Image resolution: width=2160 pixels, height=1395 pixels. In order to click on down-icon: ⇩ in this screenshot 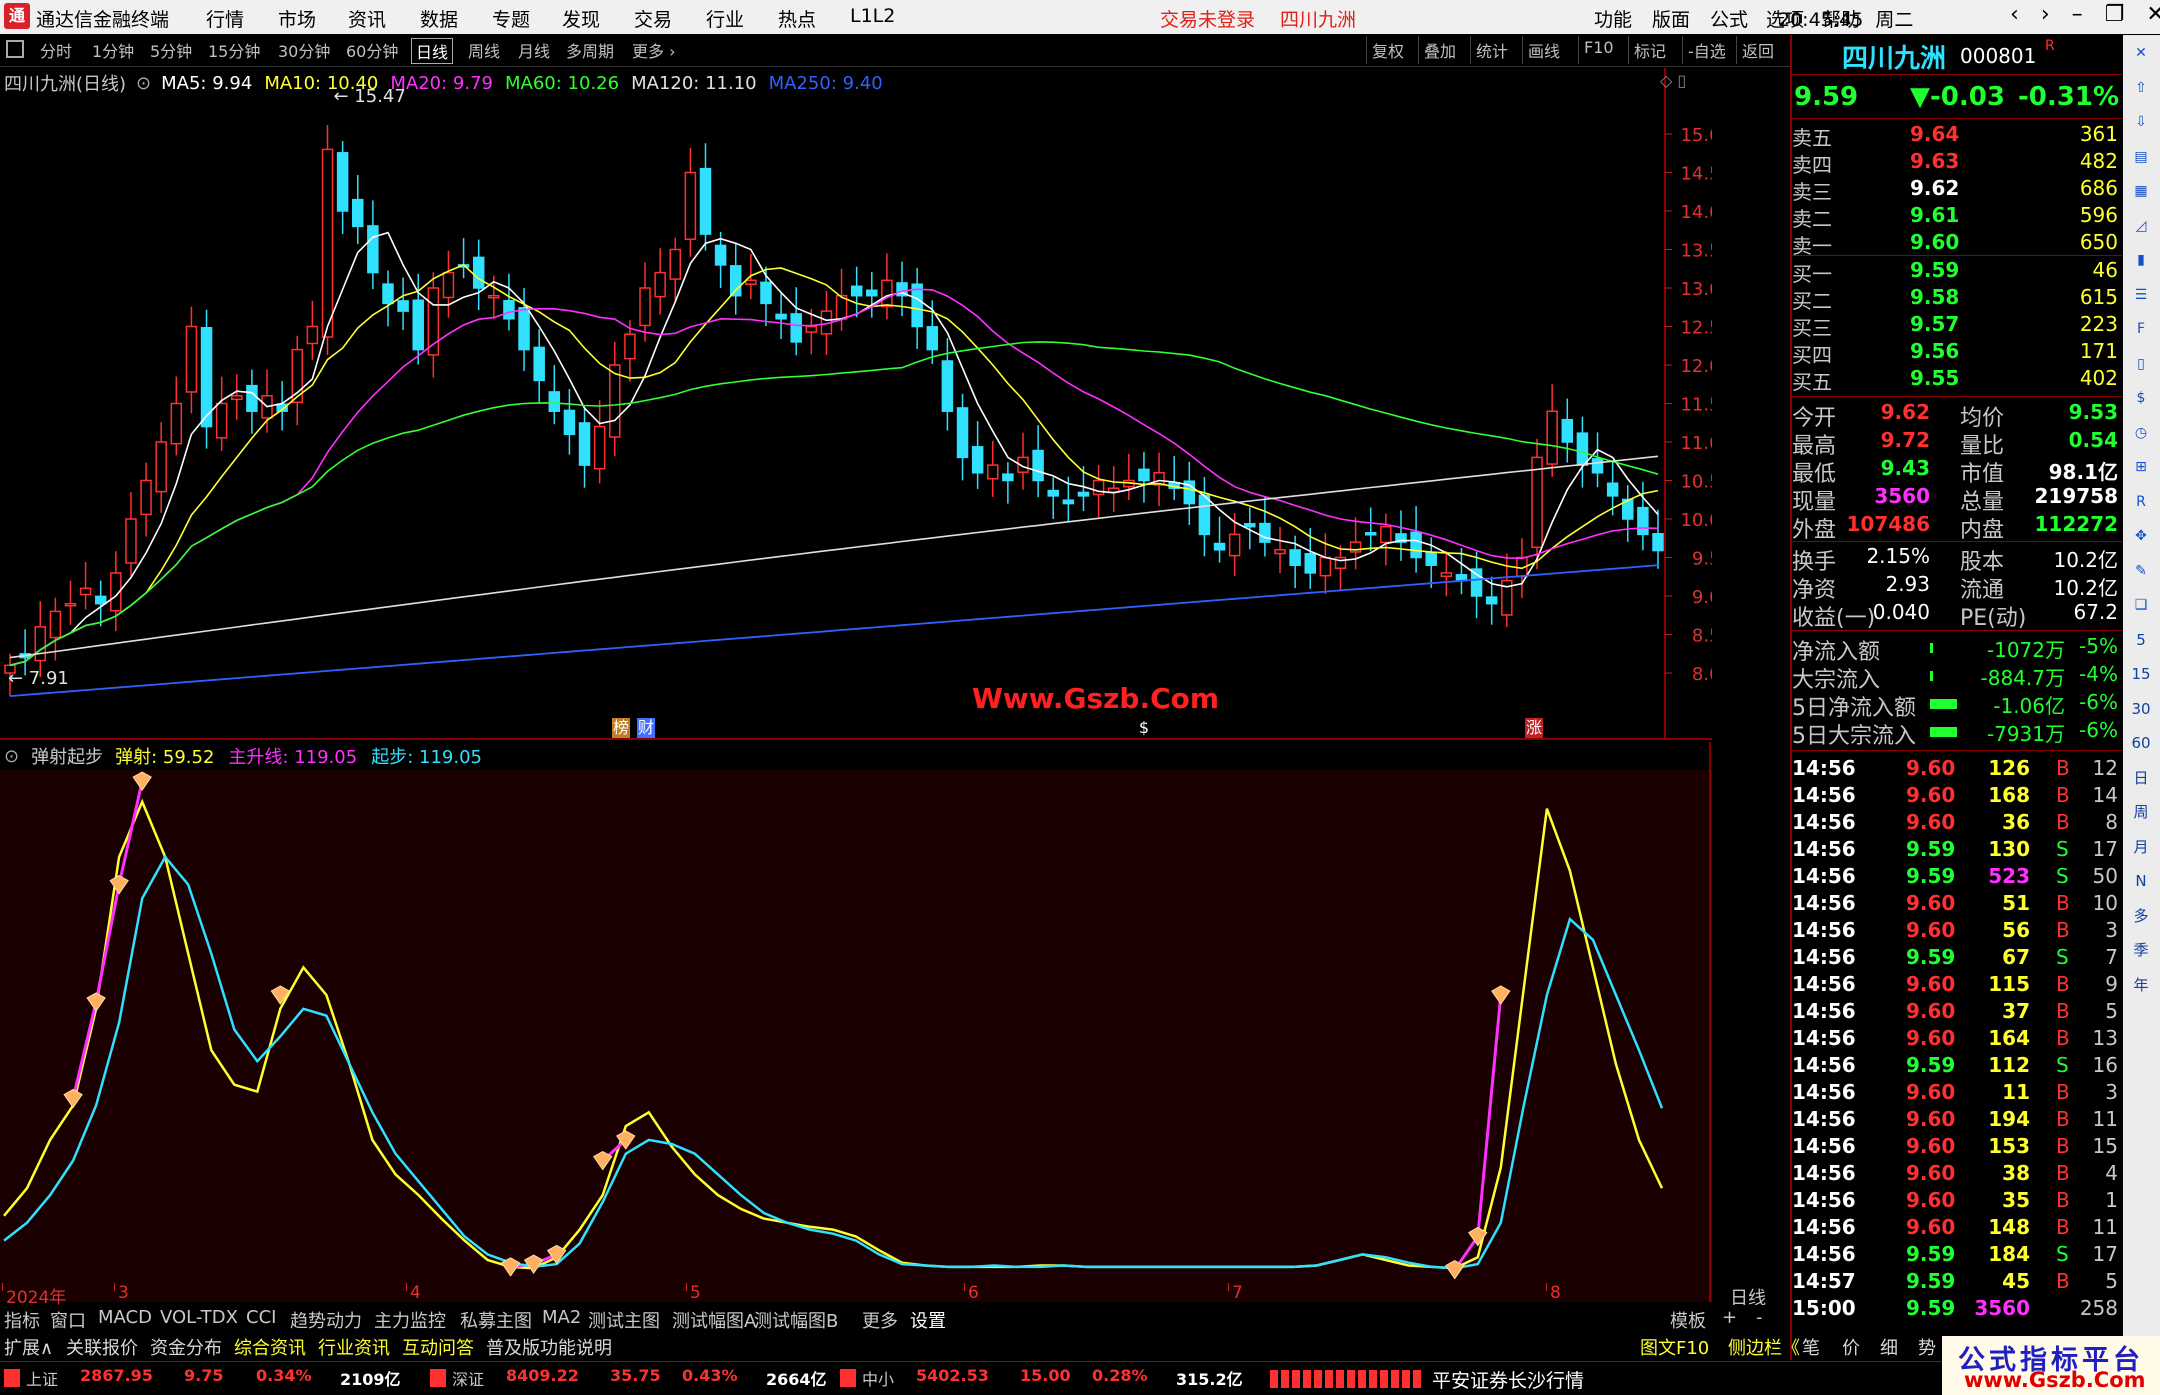, I will do `click(2141, 122)`.